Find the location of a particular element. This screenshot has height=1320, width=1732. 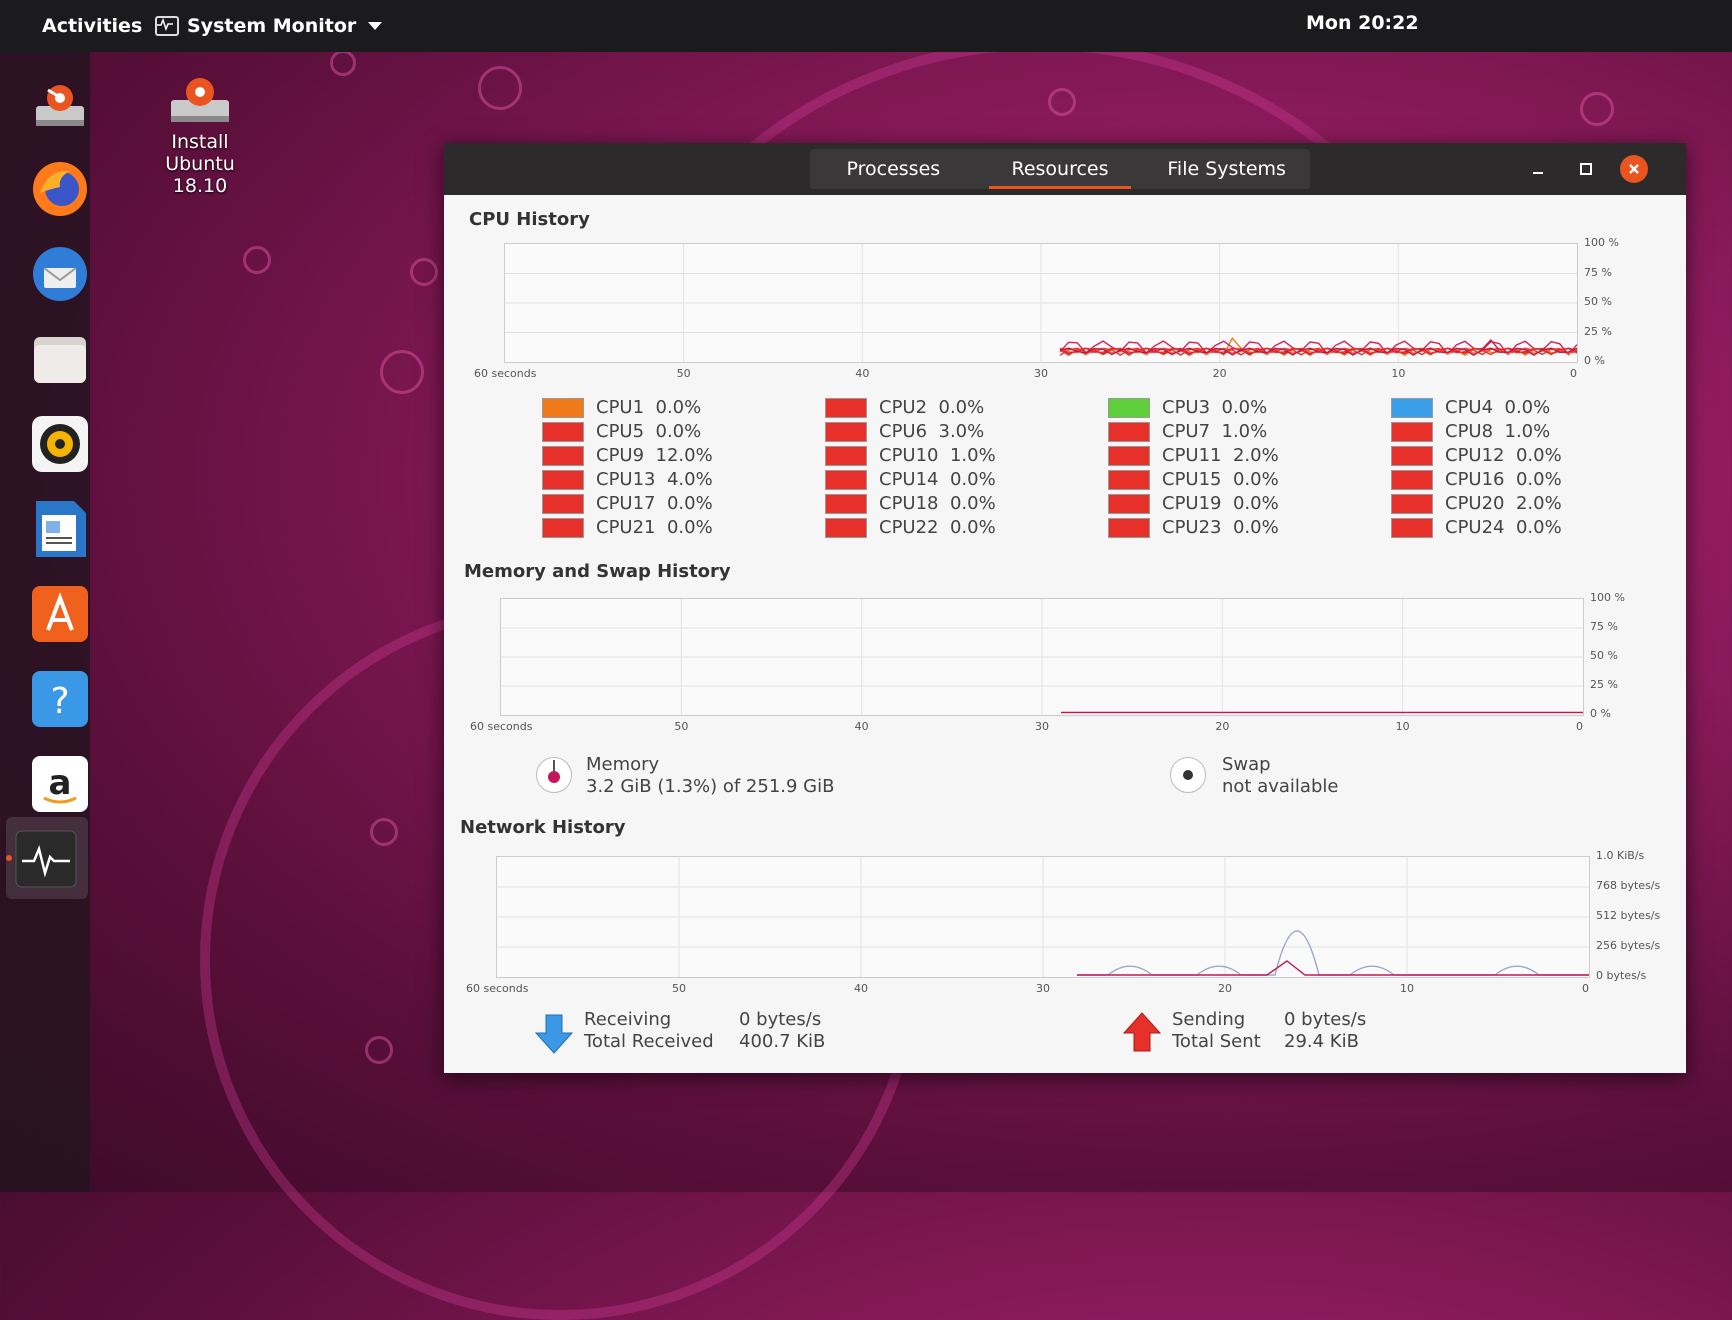

memory-x-tick: 0 is located at coordinates (1579, 726).